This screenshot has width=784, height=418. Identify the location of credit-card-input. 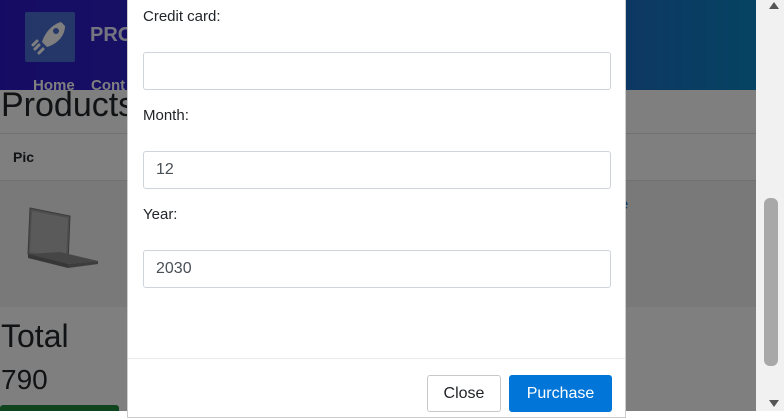
(377, 71).